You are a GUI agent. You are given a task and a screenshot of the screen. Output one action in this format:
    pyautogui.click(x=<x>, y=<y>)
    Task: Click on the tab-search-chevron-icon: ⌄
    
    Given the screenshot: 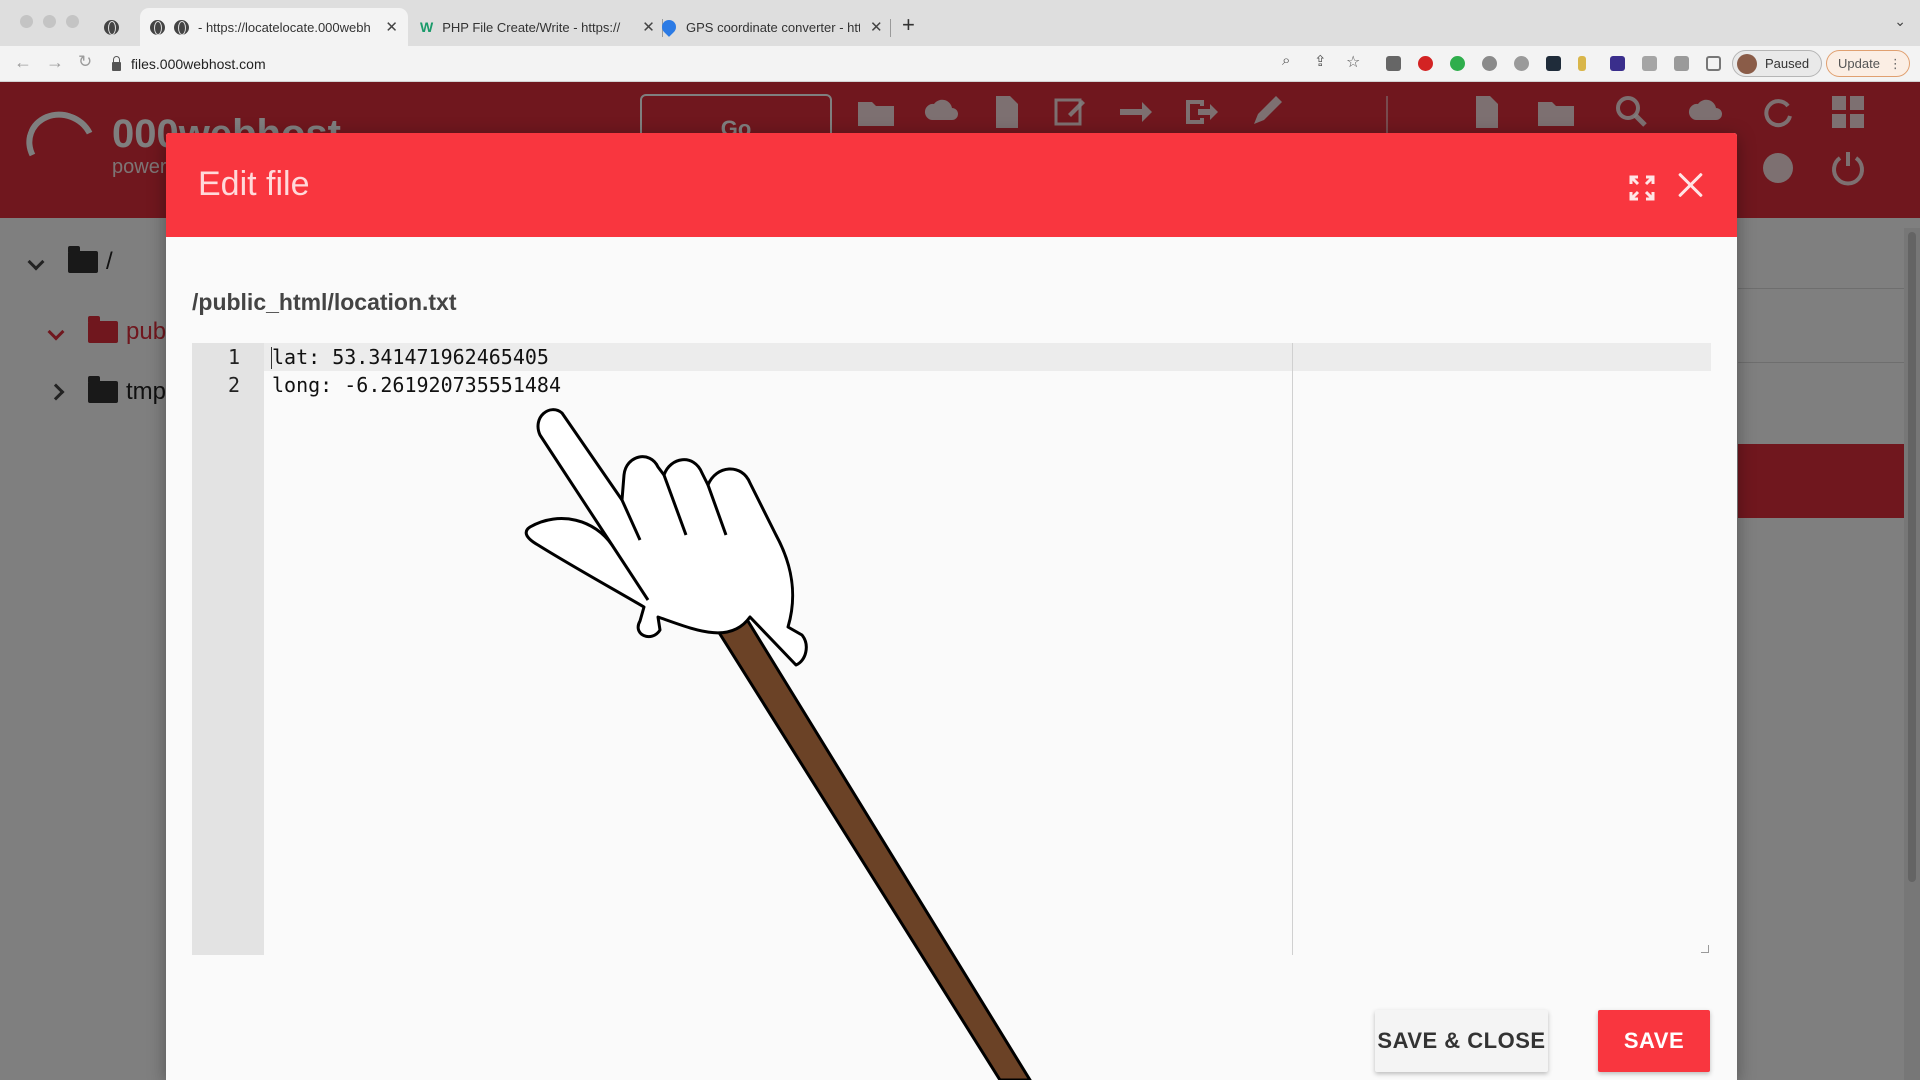 What is the action you would take?
    pyautogui.click(x=1900, y=21)
    